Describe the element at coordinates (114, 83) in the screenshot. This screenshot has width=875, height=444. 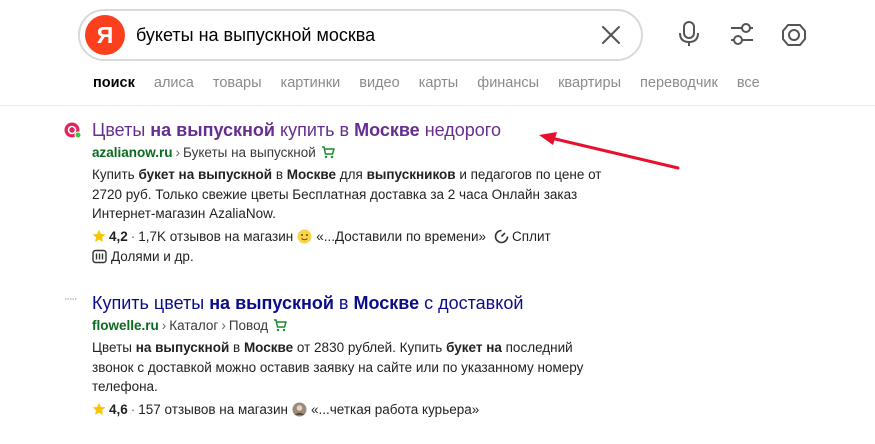
I see `tab-search: поиск` at that location.